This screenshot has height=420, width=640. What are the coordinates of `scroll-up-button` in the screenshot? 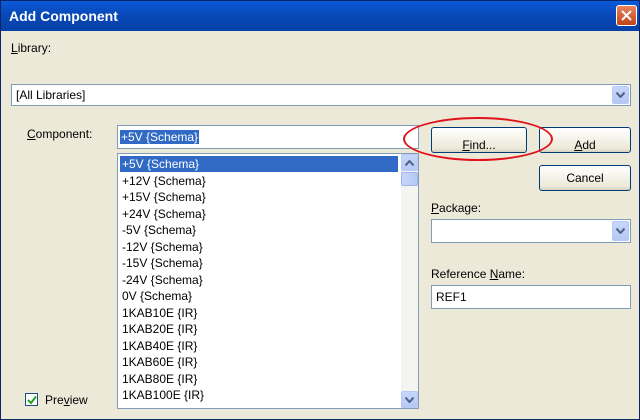 It's located at (409, 162).